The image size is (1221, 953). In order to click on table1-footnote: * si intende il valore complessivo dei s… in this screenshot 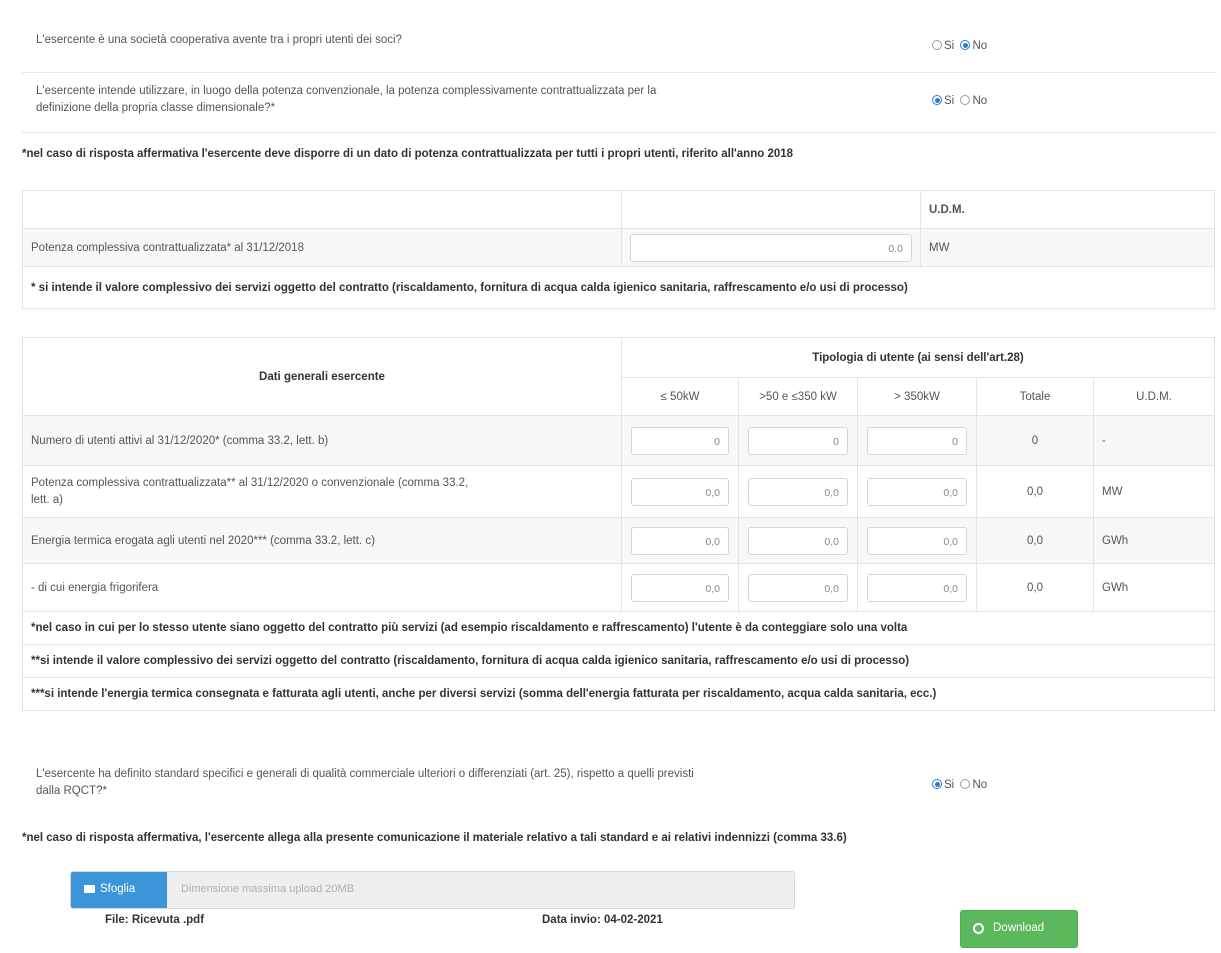, I will do `click(618, 287)`.